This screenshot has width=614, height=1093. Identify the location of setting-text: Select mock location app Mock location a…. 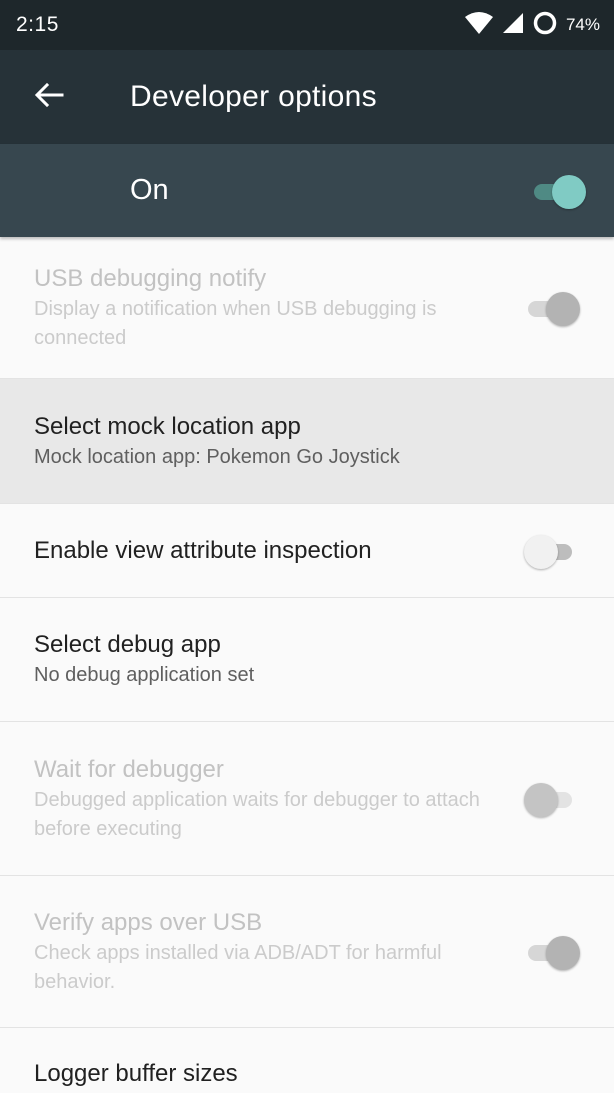
(217, 441).